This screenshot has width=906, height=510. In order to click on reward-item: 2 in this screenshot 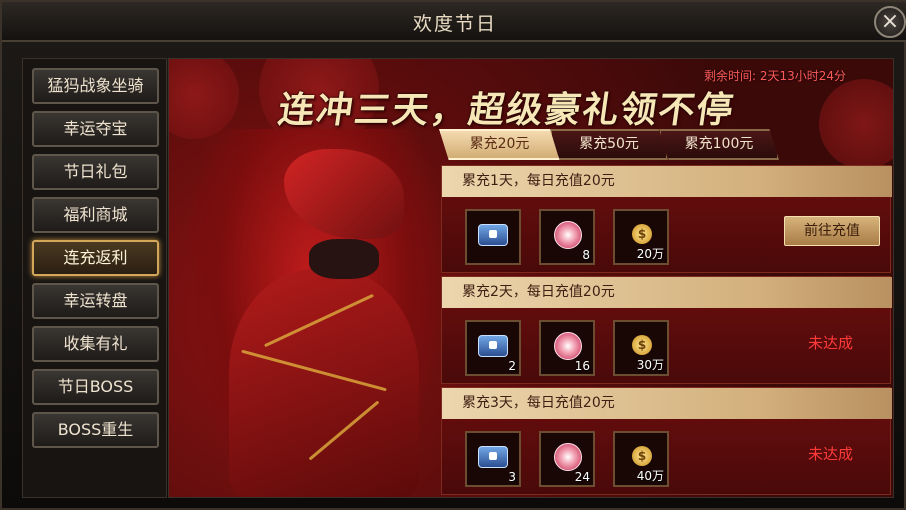, I will do `click(493, 348)`.